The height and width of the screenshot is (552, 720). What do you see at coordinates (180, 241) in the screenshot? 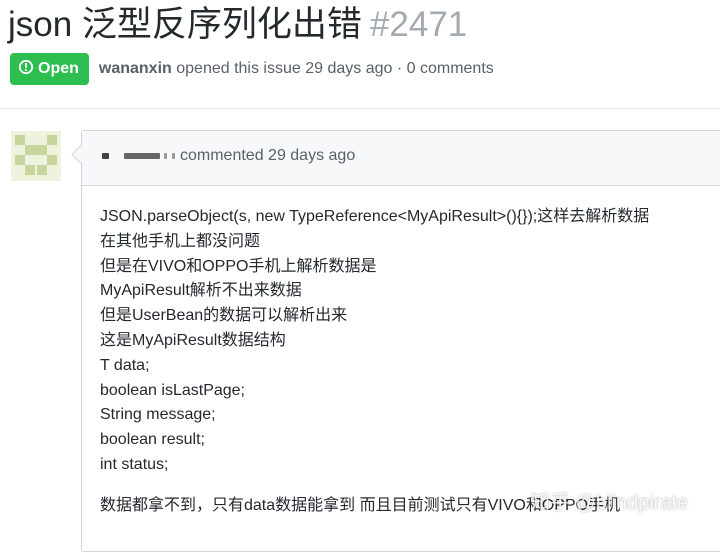
I see `comment-line: 在其他手机上都没问题` at bounding box center [180, 241].